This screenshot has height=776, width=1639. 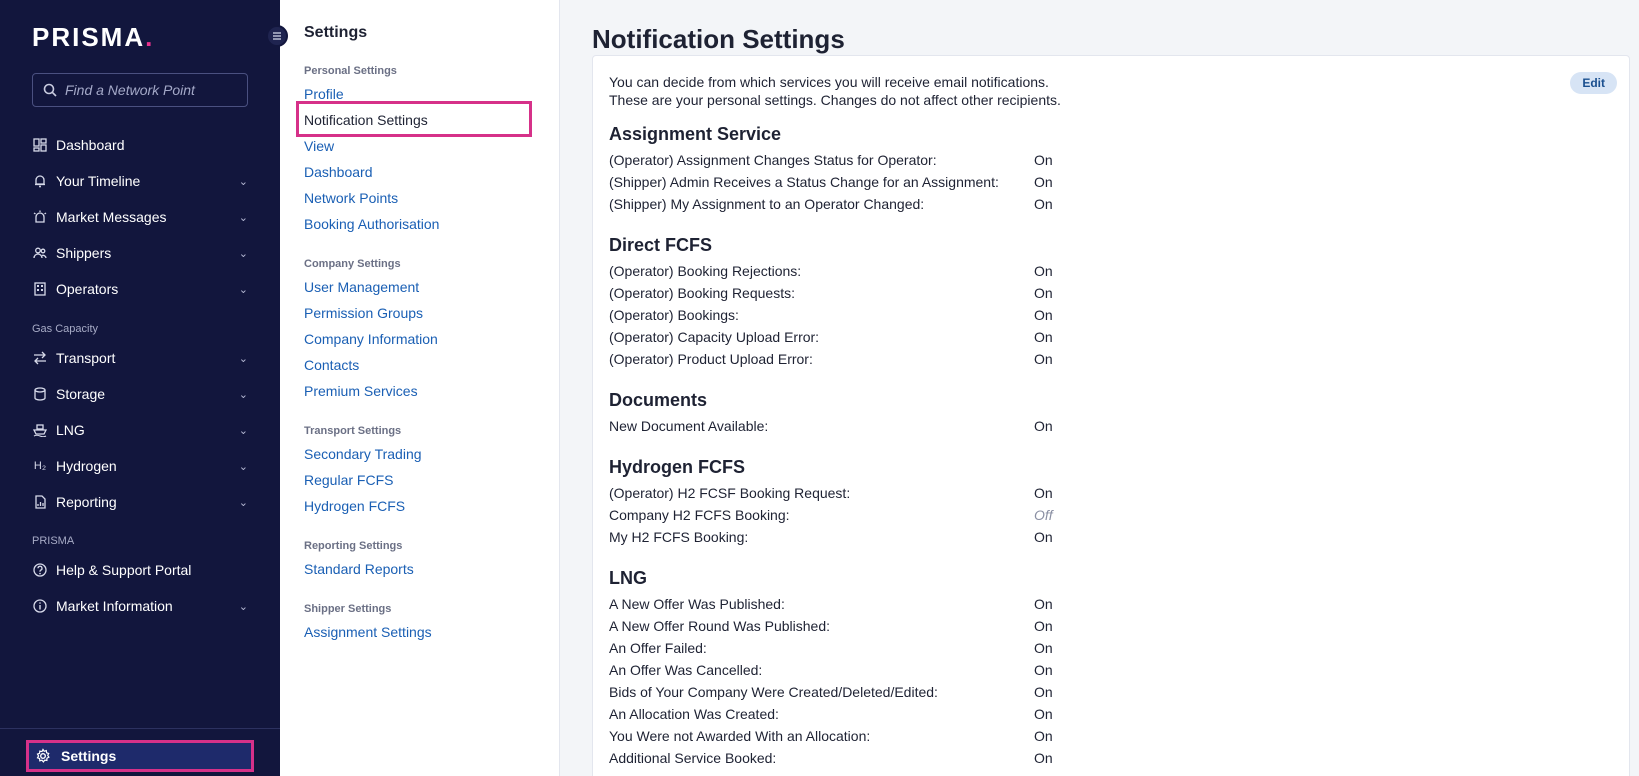 I want to click on sidebar-item-help-support-portal: Help & Support Portal, so click(x=140, y=570).